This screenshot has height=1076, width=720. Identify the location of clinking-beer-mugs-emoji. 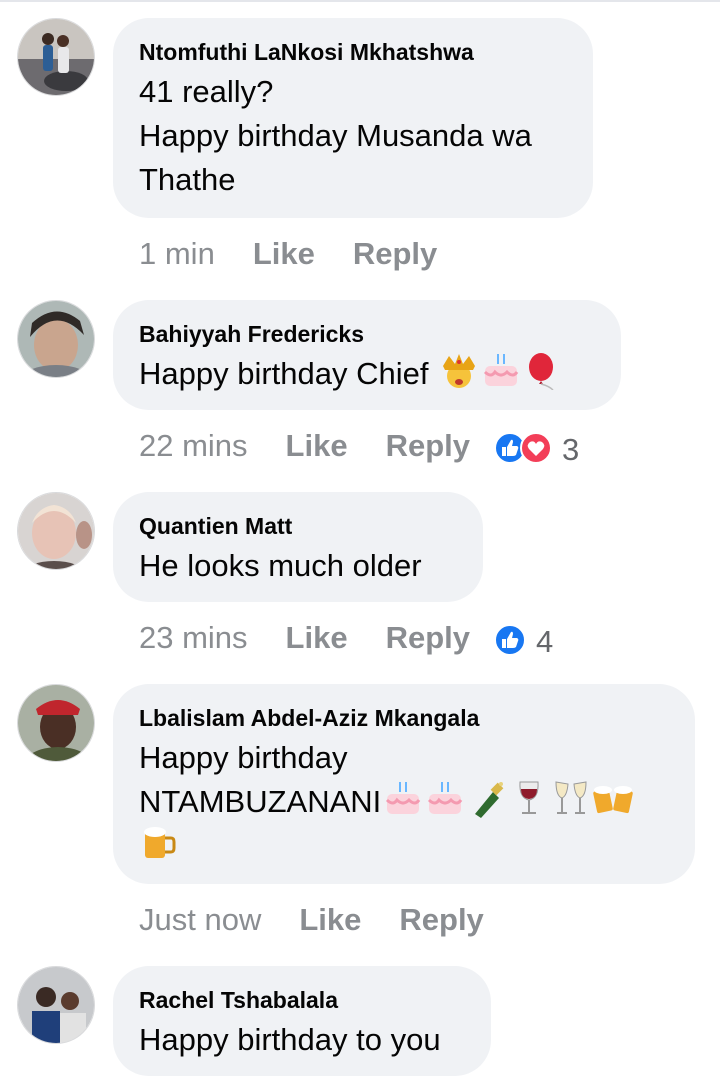
(613, 799).